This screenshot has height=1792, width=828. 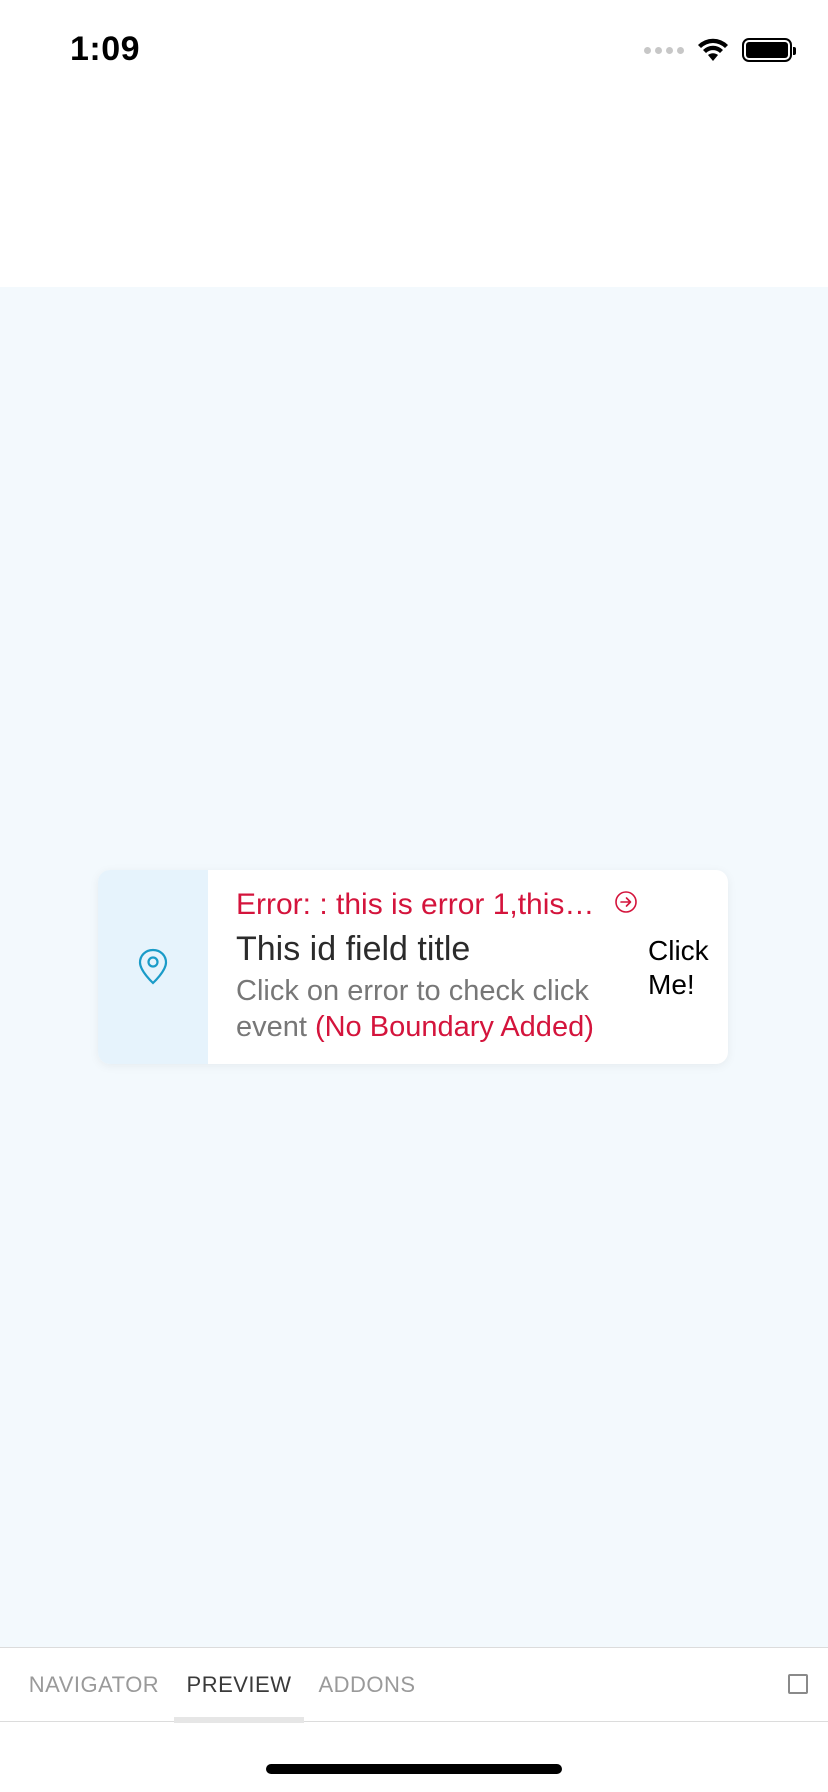 What do you see at coordinates (414, 1769) in the screenshot?
I see `home-indicator` at bounding box center [414, 1769].